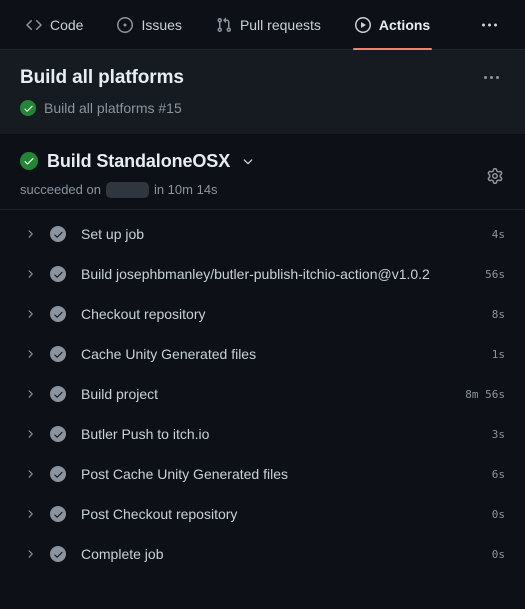  I want to click on job-status-date-redacted, so click(127, 190).